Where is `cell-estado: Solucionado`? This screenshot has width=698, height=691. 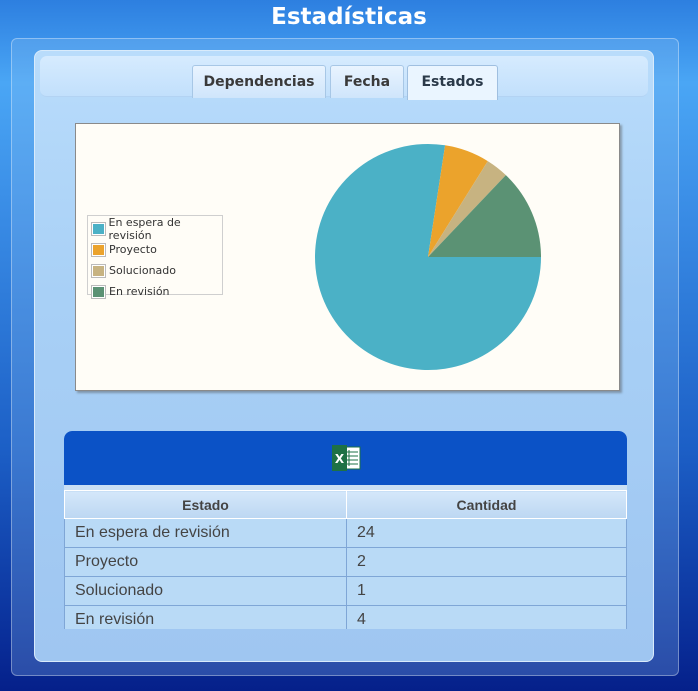
cell-estado: Solucionado is located at coordinates (205, 591).